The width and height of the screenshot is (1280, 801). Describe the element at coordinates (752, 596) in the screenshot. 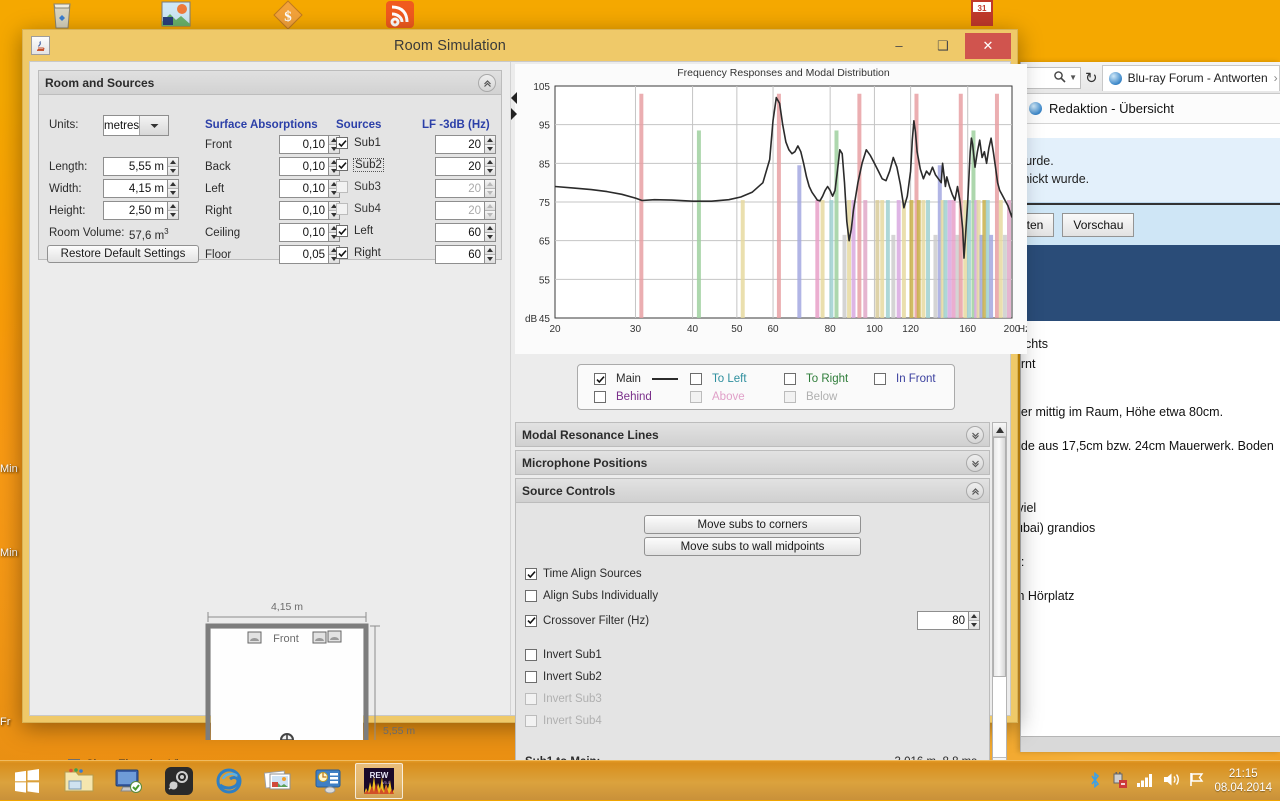

I see `source-control-align-subs-individually: Align Subs Individually` at that location.